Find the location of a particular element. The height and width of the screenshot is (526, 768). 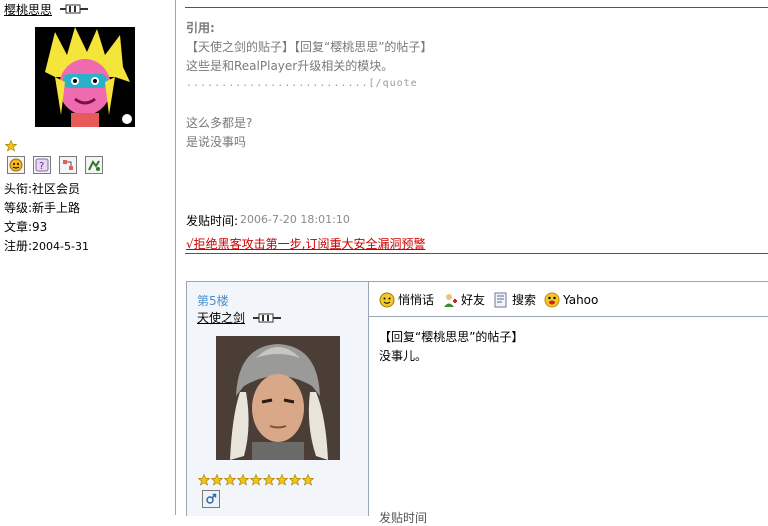

post-5-user-avatar is located at coordinates (278, 398).